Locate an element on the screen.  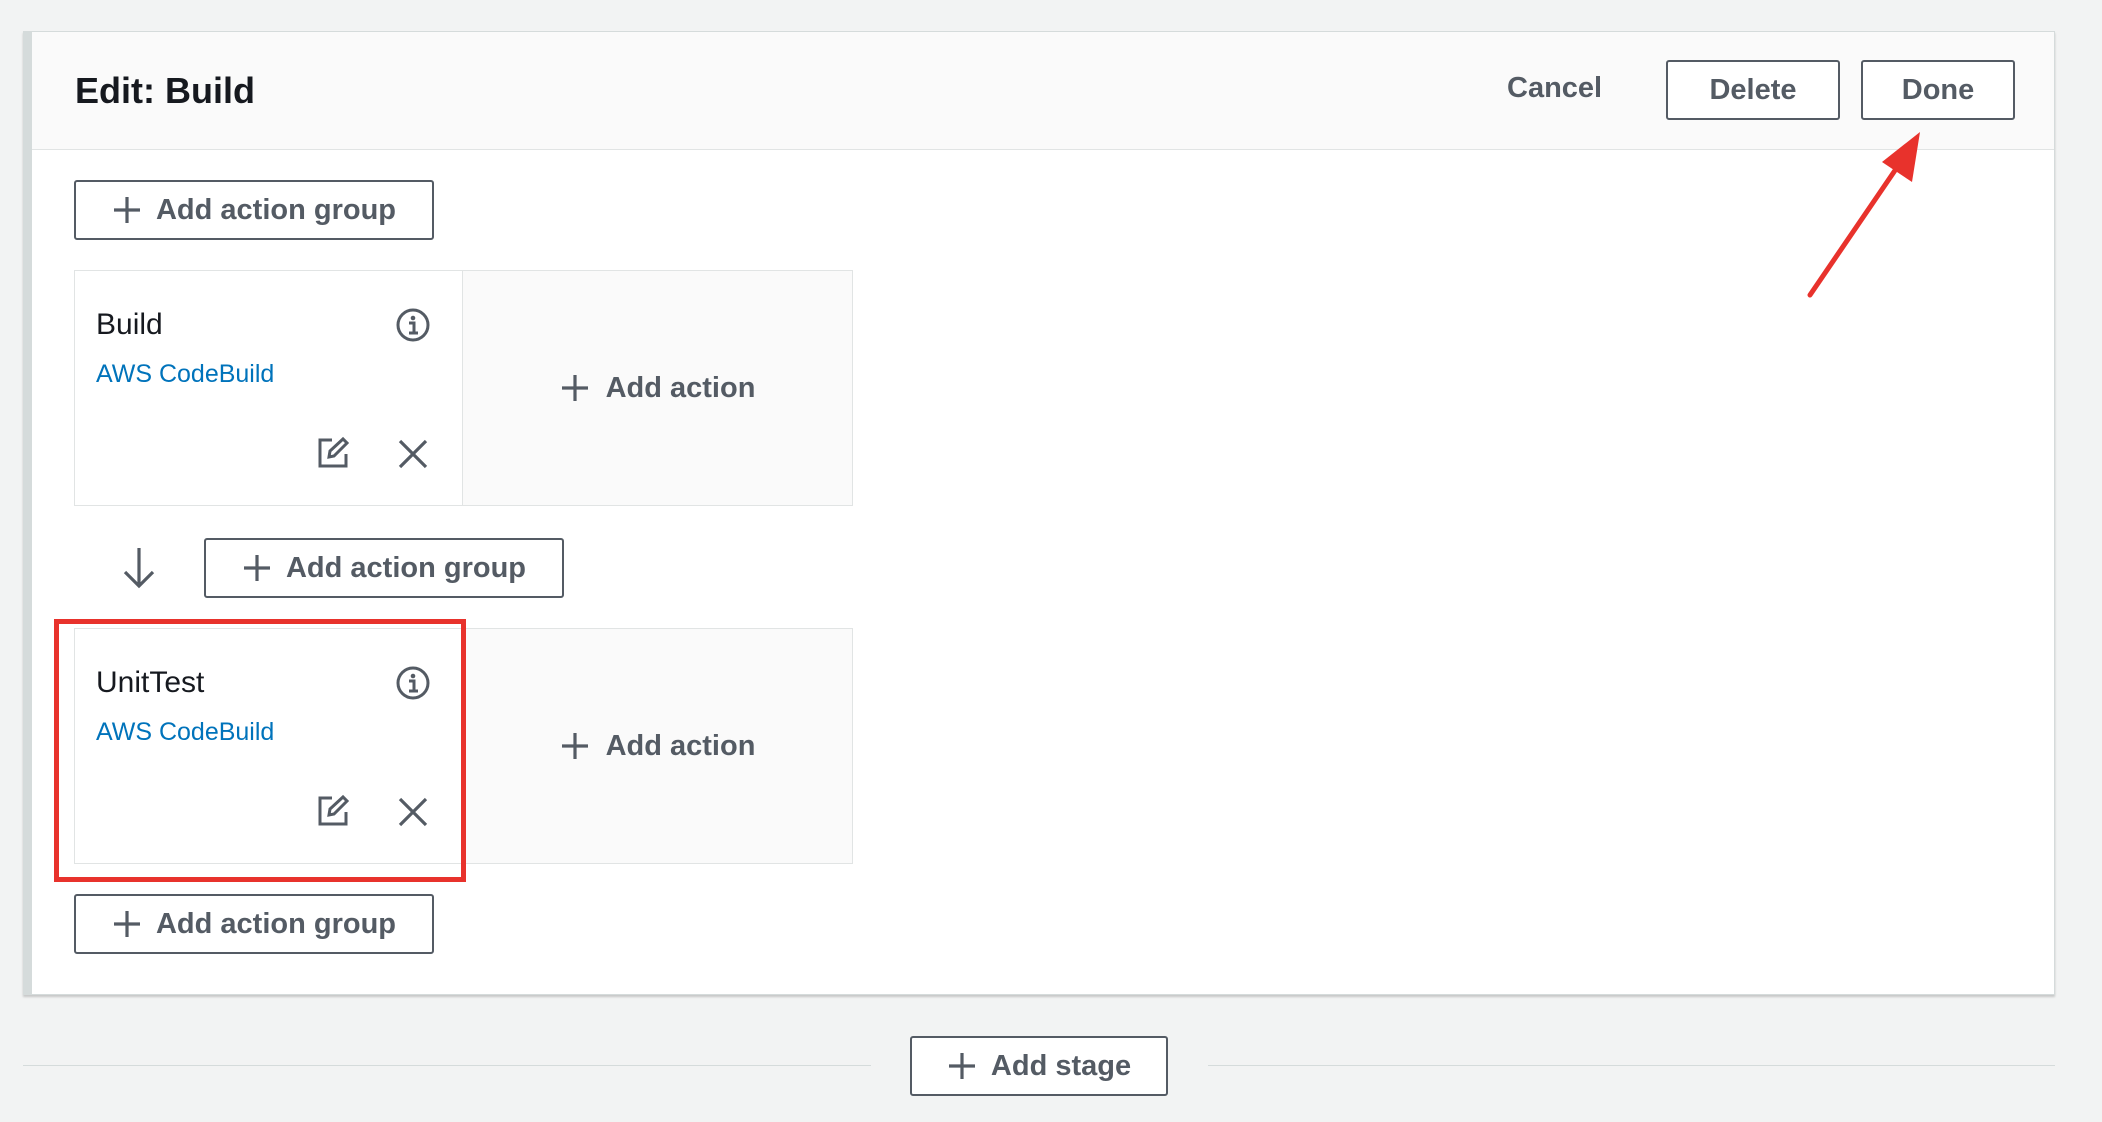
add-stage-button: Add stage is located at coordinates (1039, 1066).